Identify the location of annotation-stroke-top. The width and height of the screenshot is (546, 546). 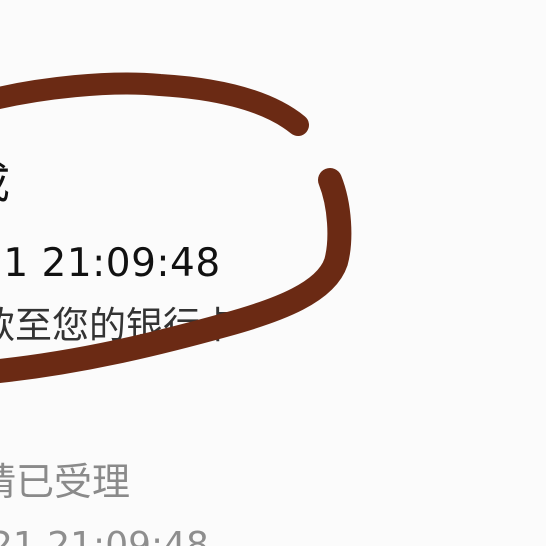
(154, 104).